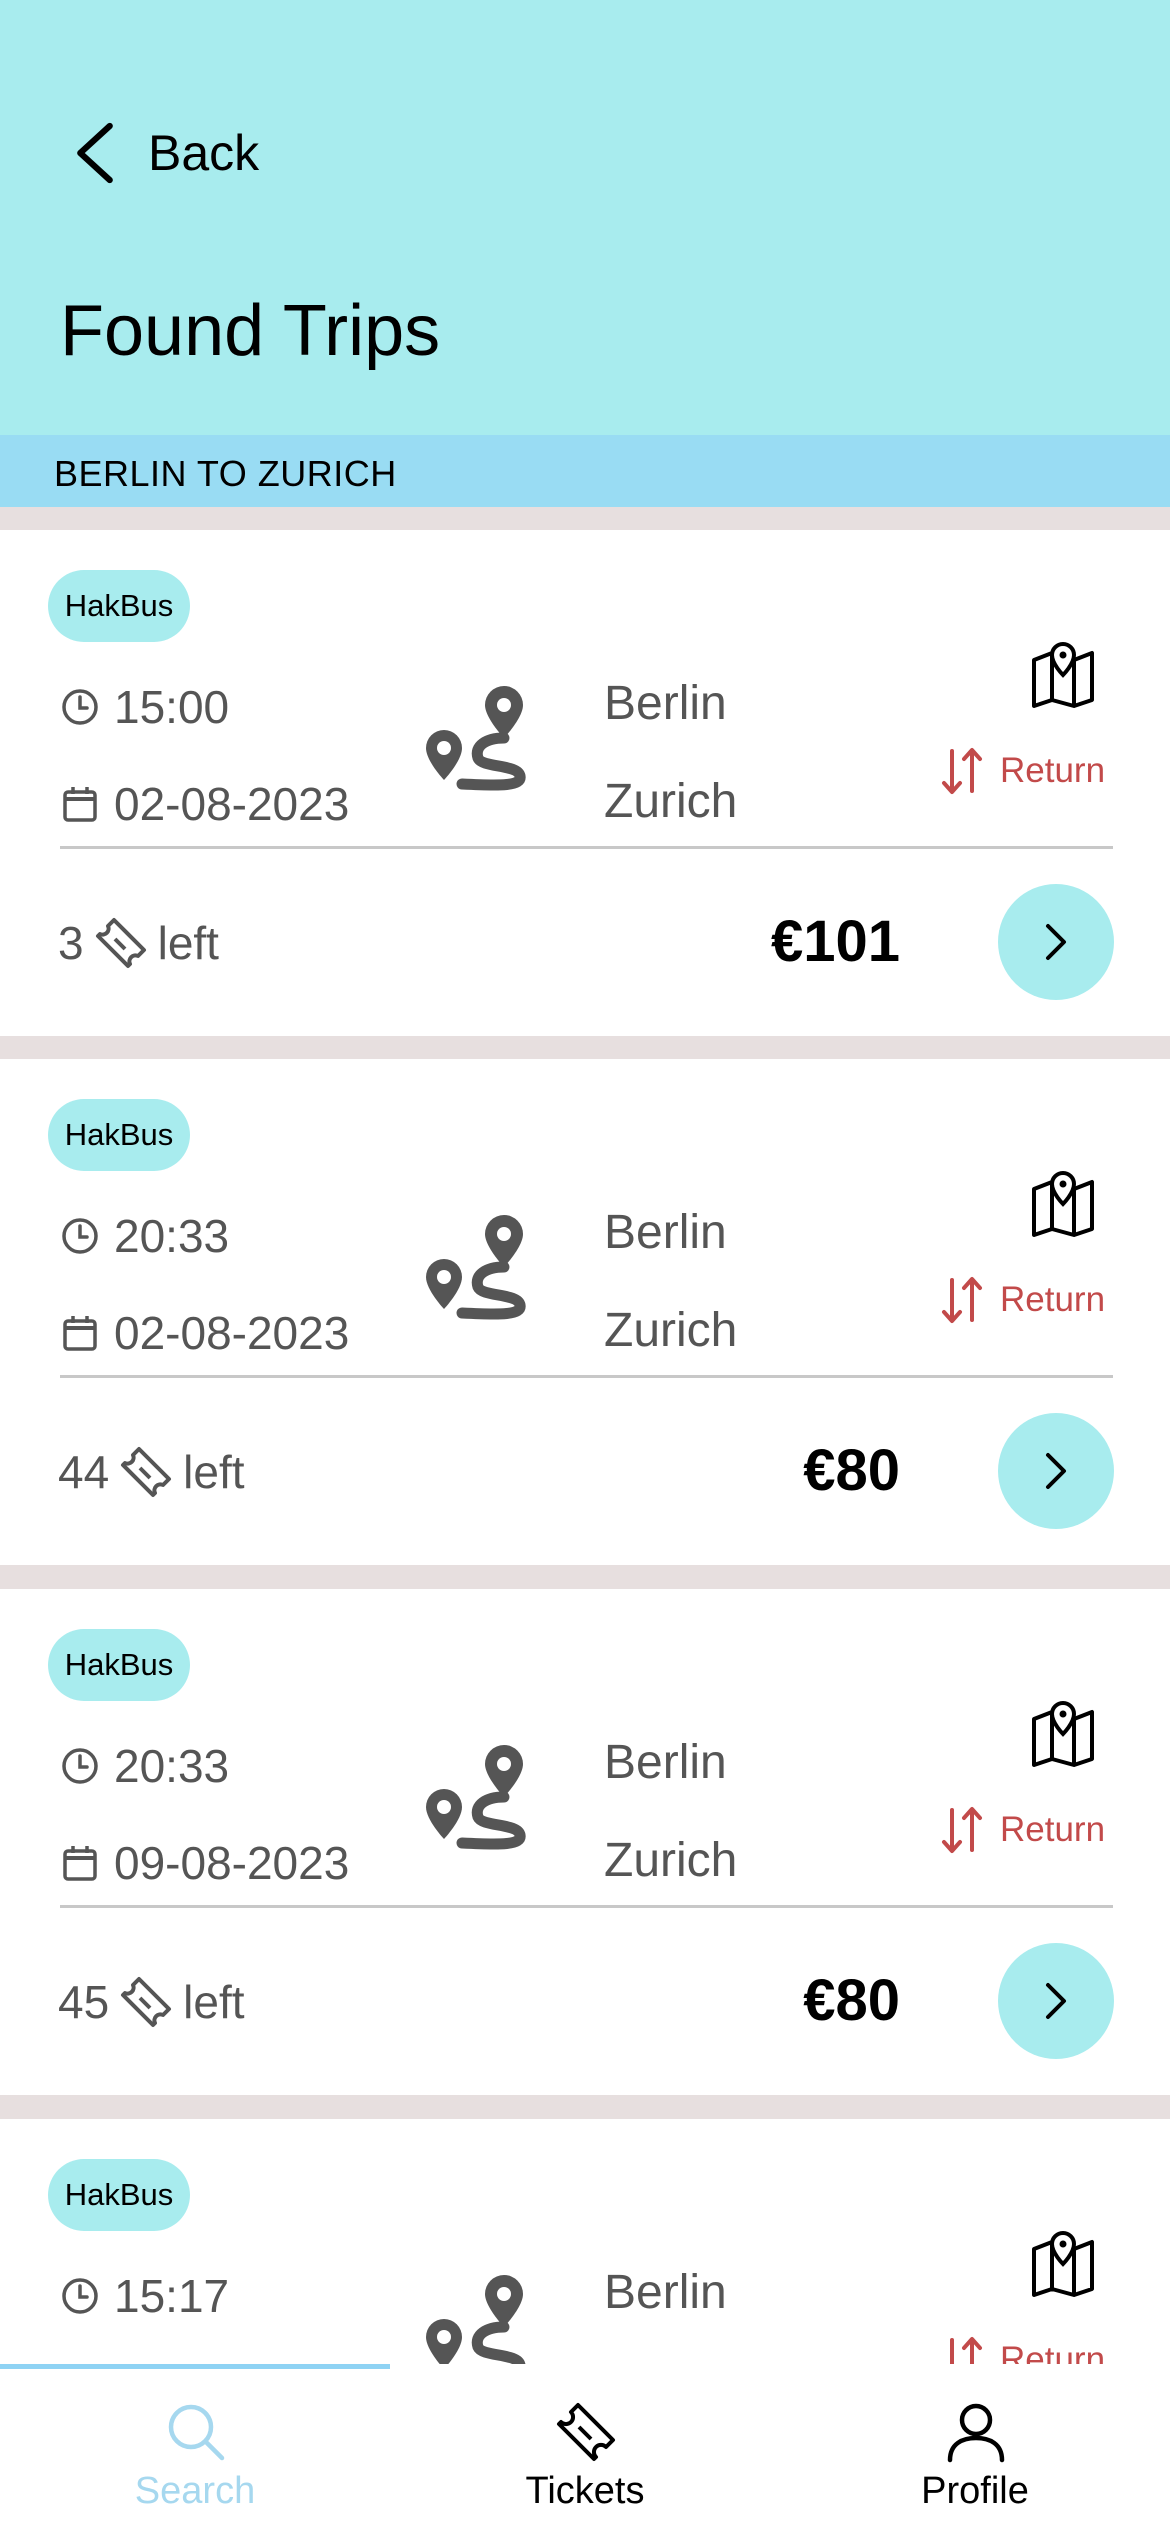 The width and height of the screenshot is (1170, 2532). I want to click on trip-card: HakBus 15:17 Berlin Return, so click(585, 2241).